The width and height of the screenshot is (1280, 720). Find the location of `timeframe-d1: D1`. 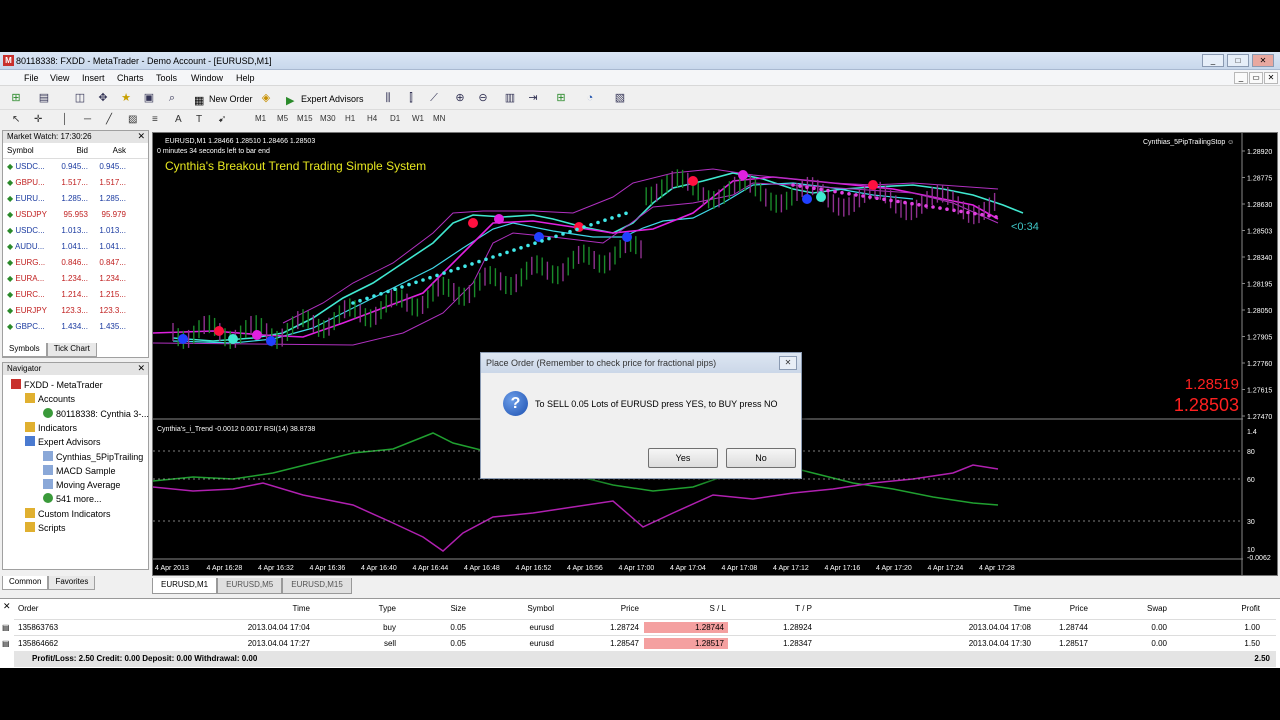

timeframe-d1: D1 is located at coordinates (395, 118).